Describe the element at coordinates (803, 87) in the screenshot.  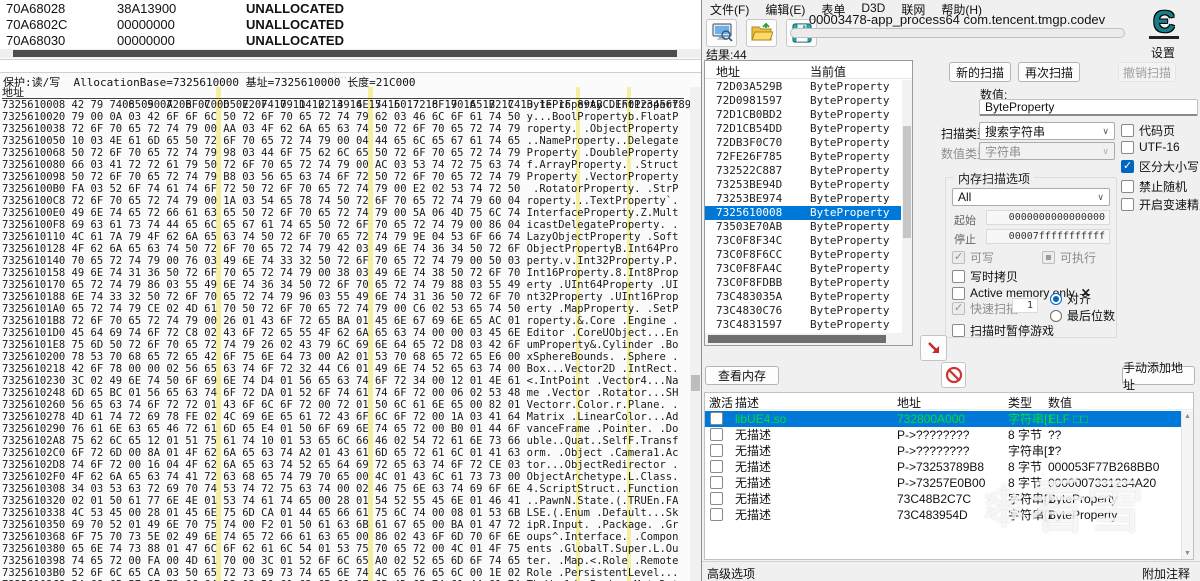
I see `result-row: 72D03A529B ByteProperty` at that location.